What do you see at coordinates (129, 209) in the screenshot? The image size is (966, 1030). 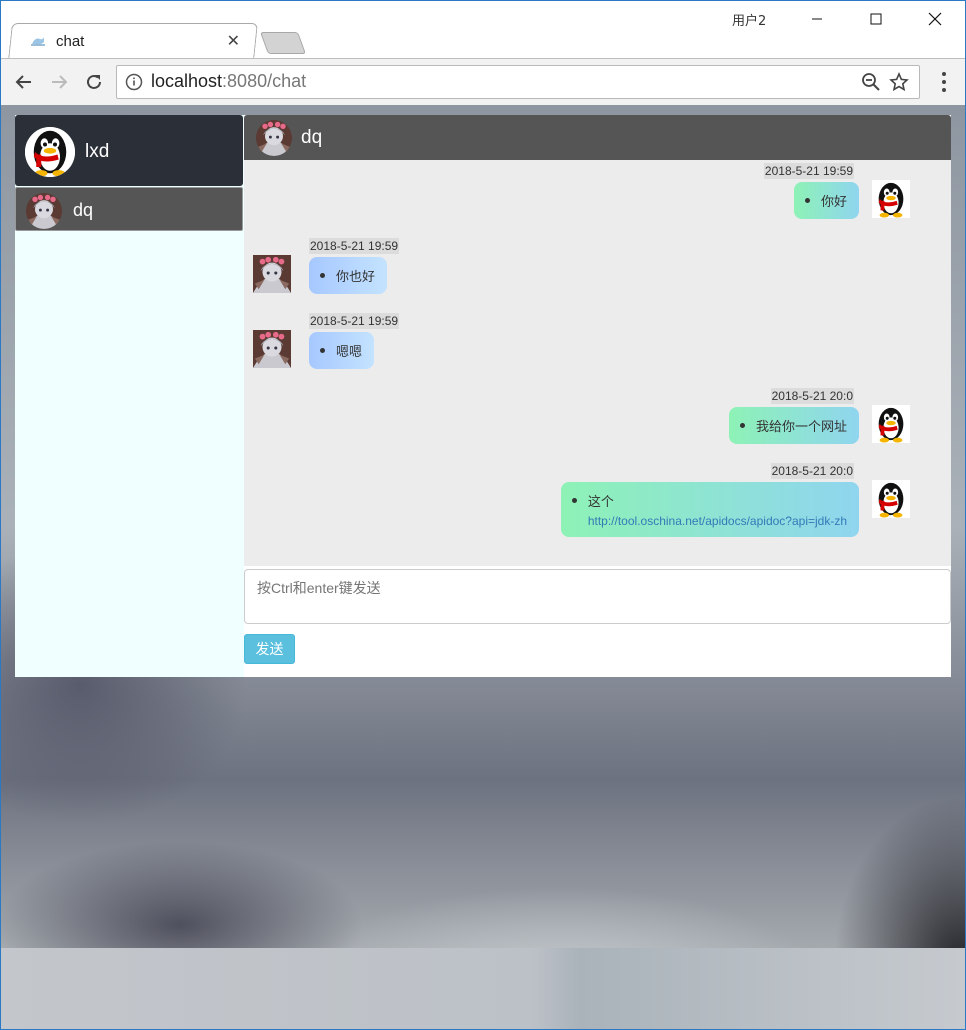 I see `contact-item-dq: dq` at bounding box center [129, 209].